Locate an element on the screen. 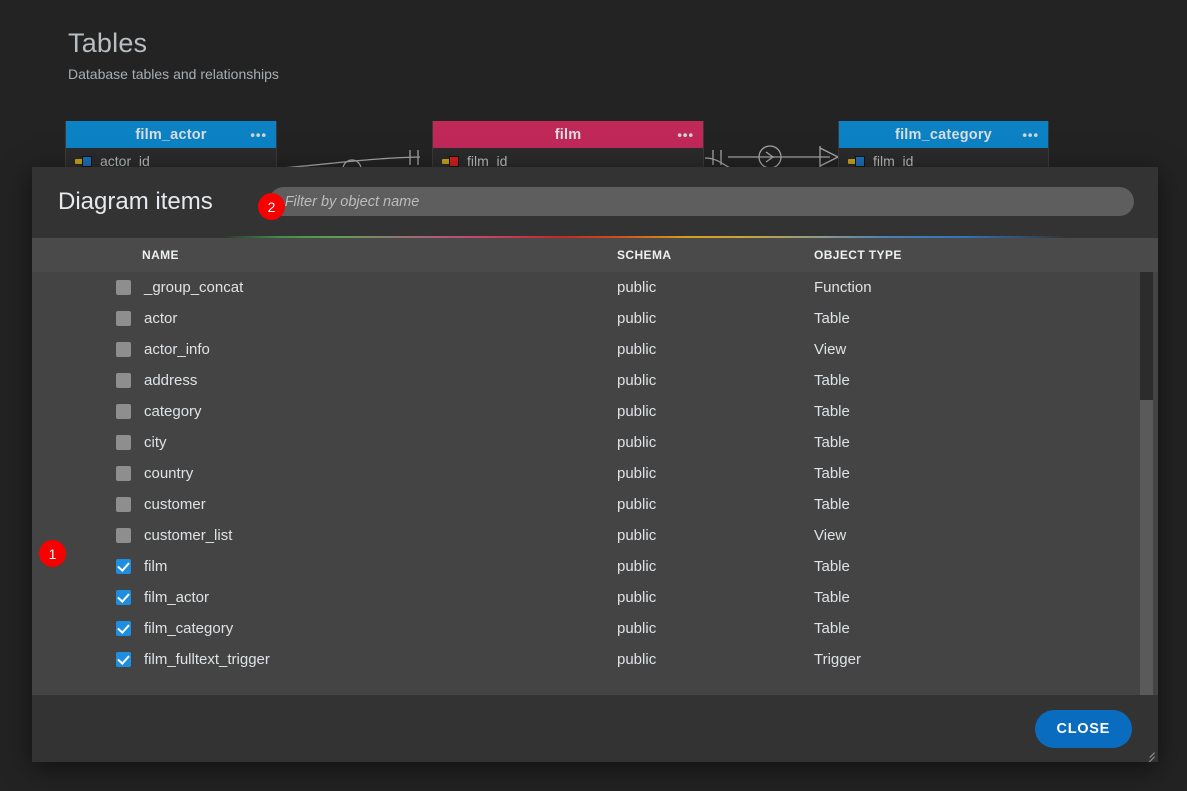  filter-input is located at coordinates (701, 201).